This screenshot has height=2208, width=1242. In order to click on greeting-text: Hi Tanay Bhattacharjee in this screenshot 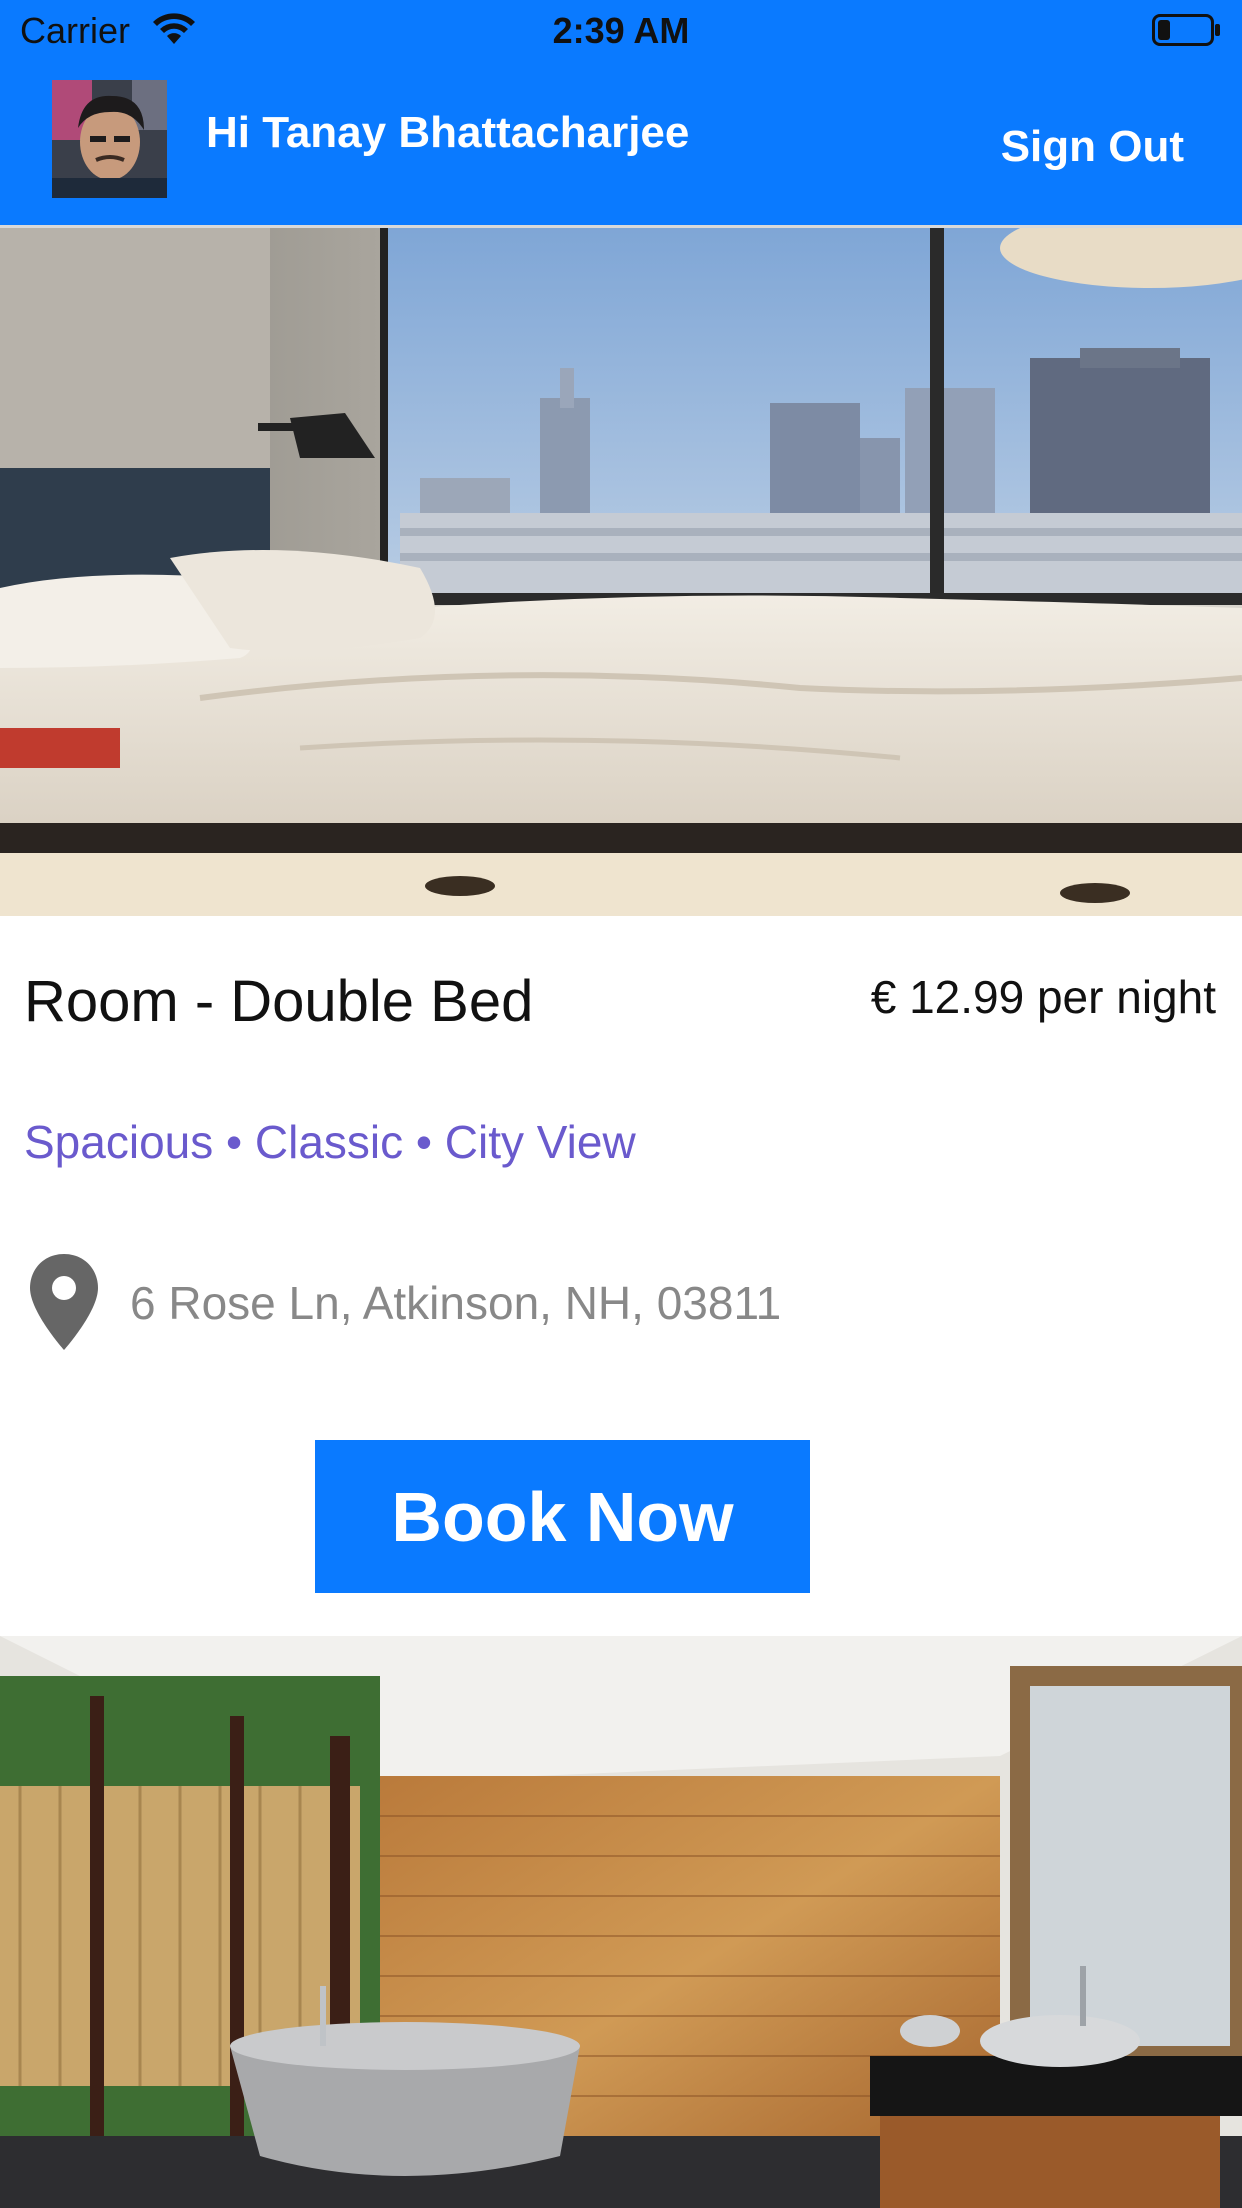, I will do `click(448, 132)`.